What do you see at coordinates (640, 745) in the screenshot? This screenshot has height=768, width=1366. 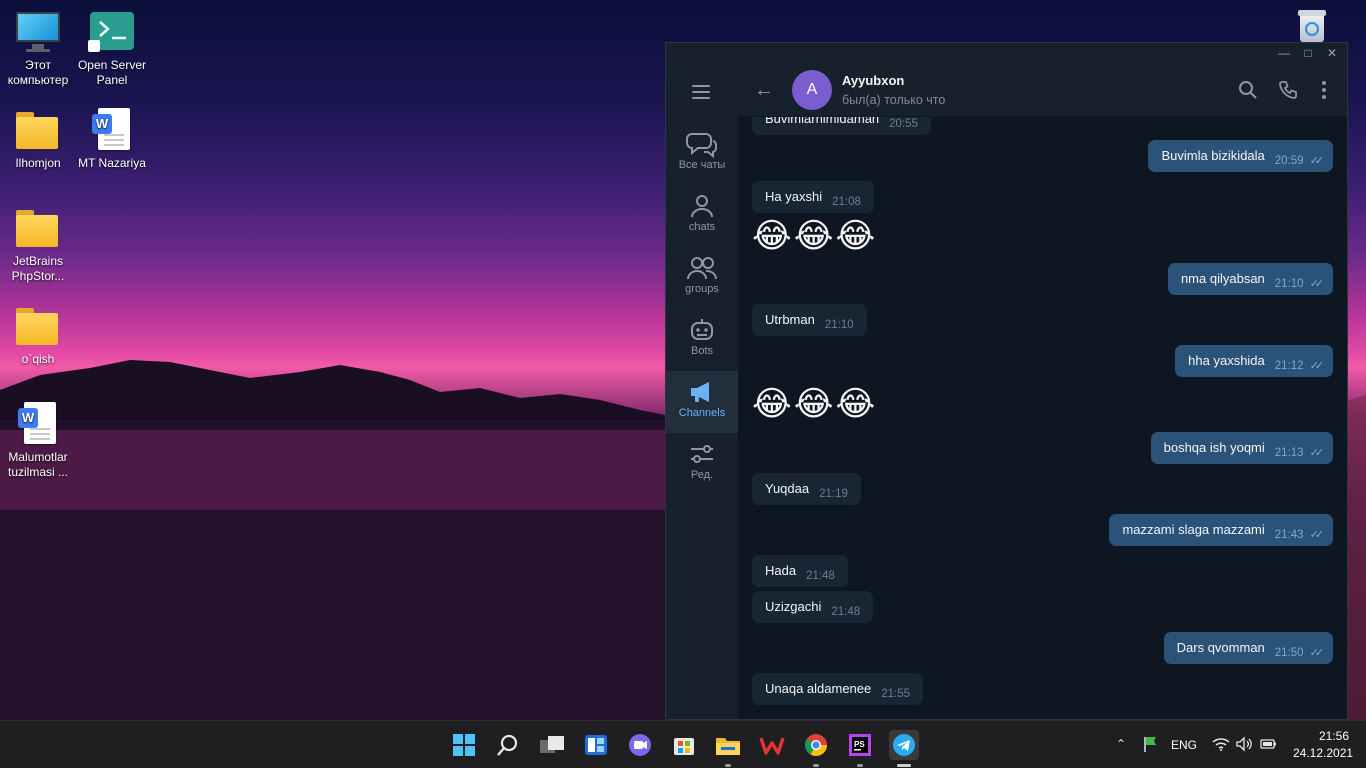 I see `teams-chat-icon` at bounding box center [640, 745].